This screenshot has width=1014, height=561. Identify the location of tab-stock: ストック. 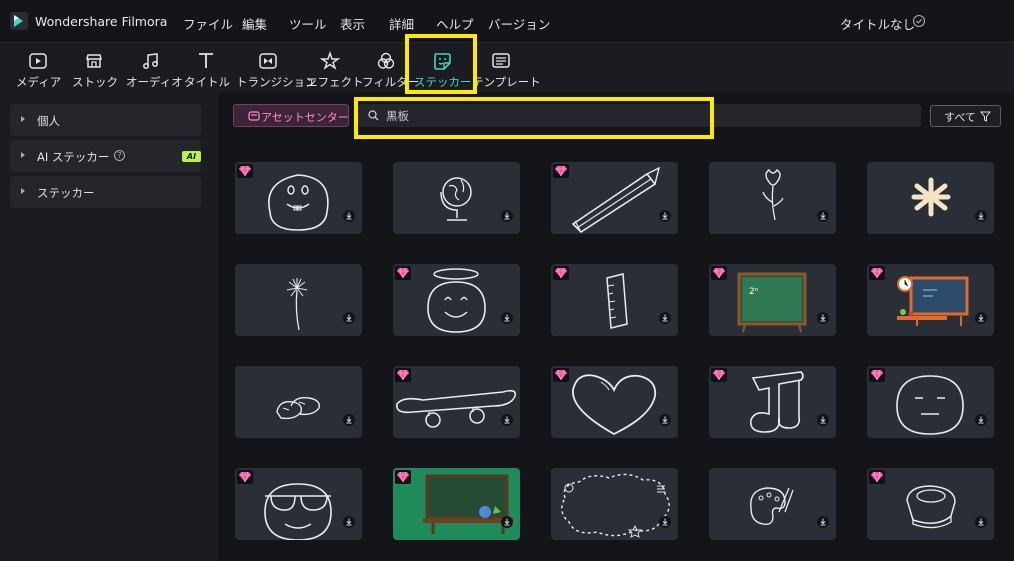
(95, 68).